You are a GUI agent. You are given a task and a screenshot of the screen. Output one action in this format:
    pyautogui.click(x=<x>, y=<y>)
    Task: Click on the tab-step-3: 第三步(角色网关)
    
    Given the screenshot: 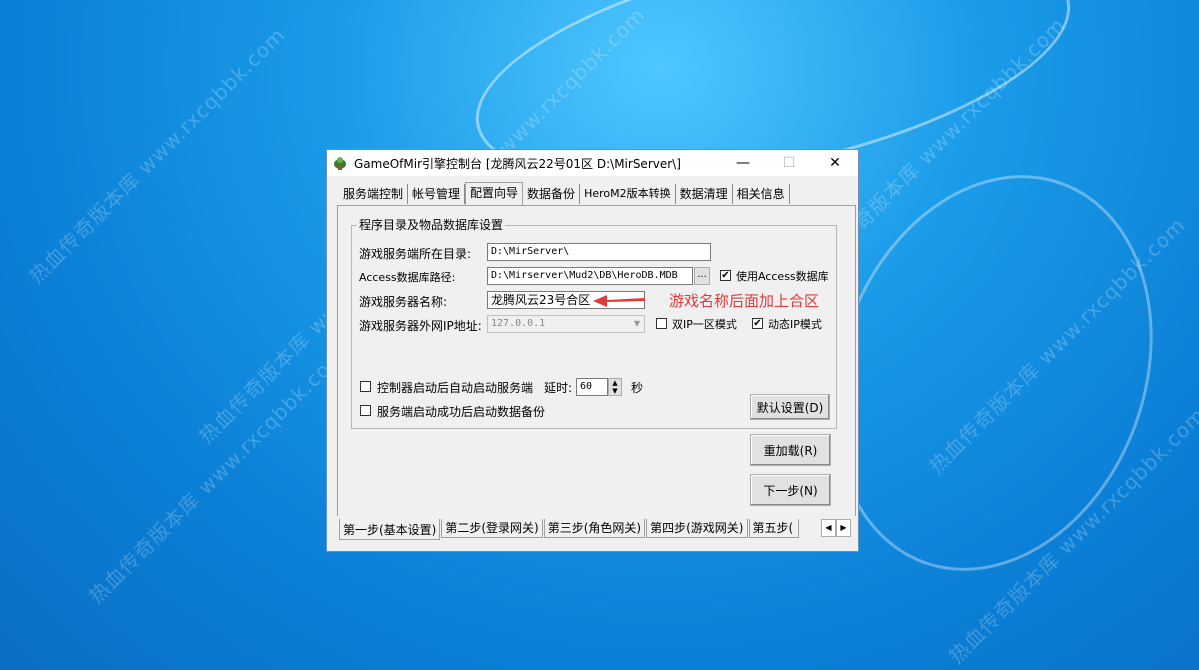 What is the action you would take?
    pyautogui.click(x=594, y=528)
    